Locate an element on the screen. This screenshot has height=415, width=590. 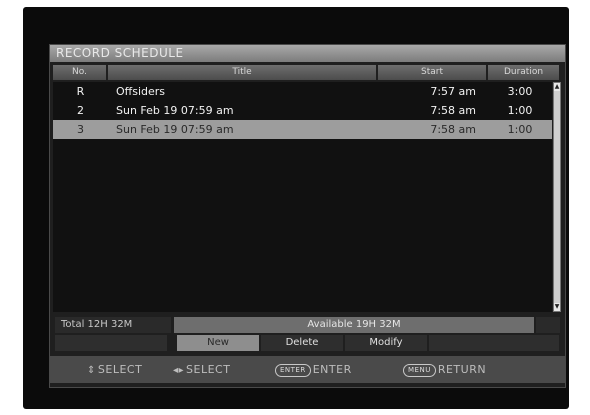
table-row: R Offsiders 7:57 am 3:00 is located at coordinates (302, 91).